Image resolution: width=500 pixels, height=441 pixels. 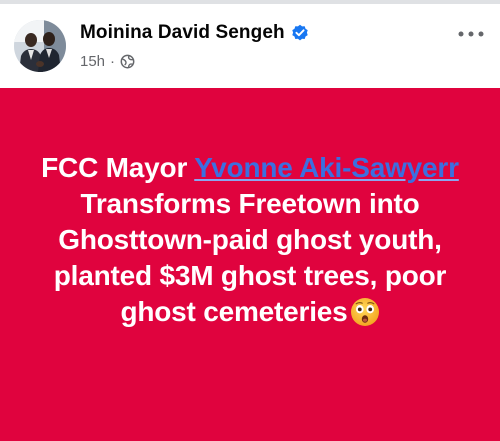 I want to click on more-options-icon, so click(x=471, y=34).